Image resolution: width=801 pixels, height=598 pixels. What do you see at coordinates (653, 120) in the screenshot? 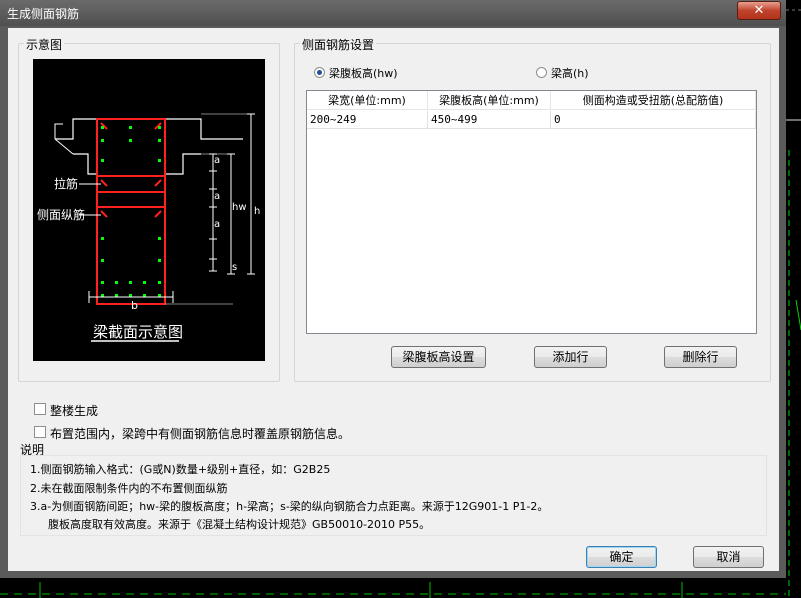
I see `table-cell-side-bar: 0` at bounding box center [653, 120].